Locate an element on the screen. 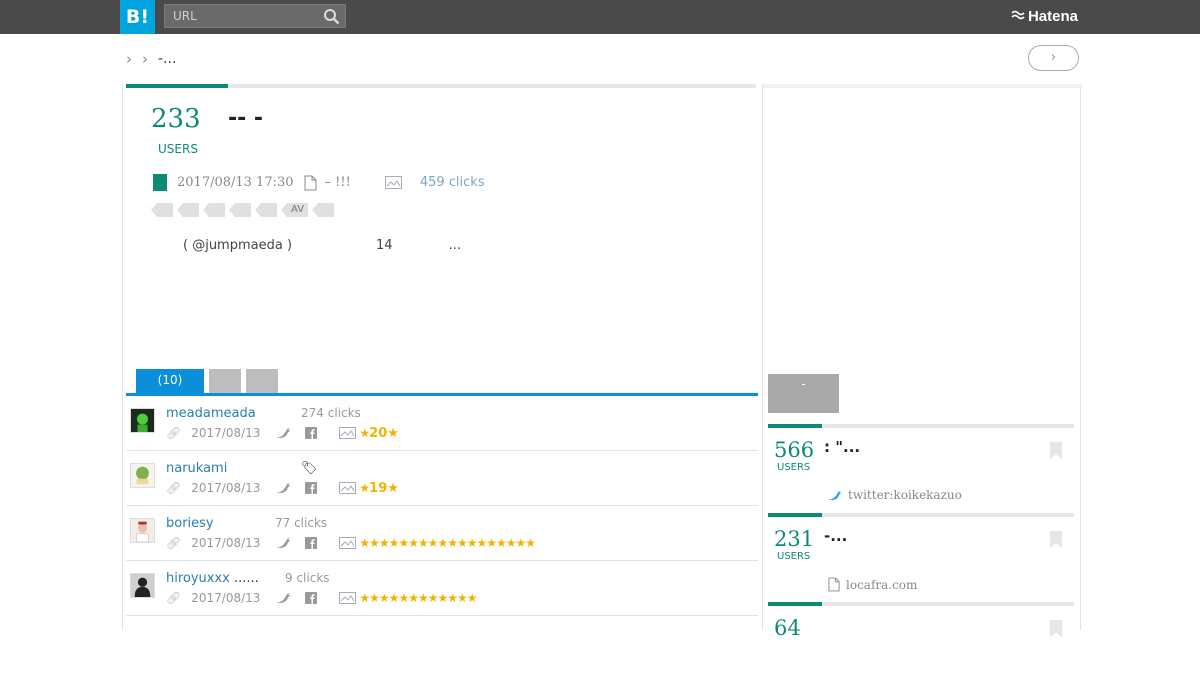 This screenshot has width=1200, height=690. bookmark-user: boriesy is located at coordinates (190, 523).